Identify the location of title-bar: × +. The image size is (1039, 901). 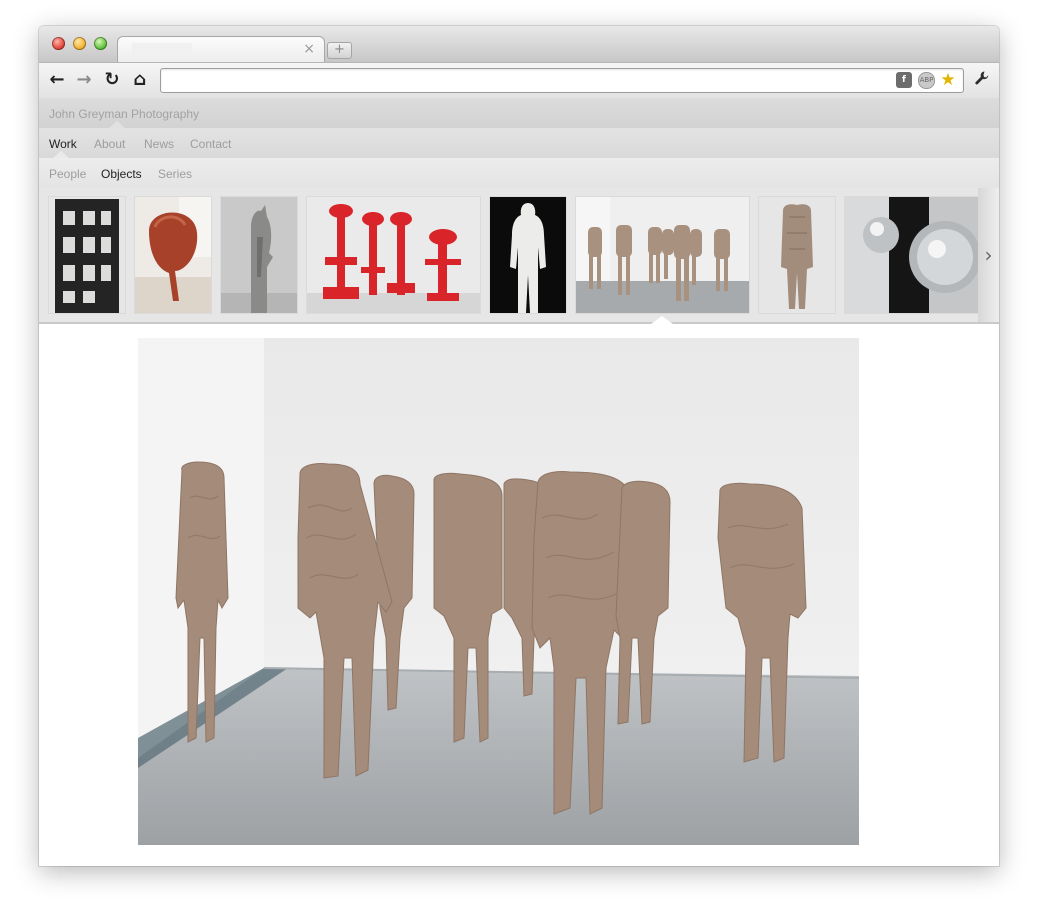
(519, 44).